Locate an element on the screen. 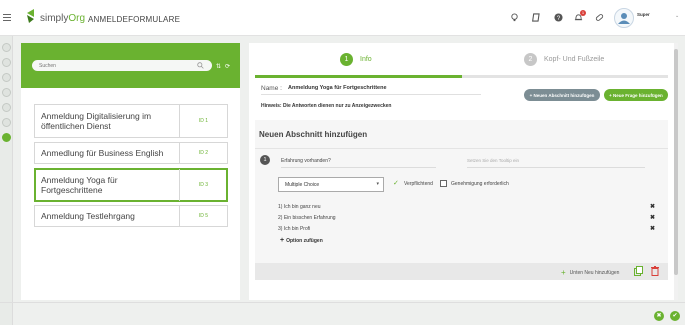 The height and width of the screenshot is (325, 685). avatar is located at coordinates (624, 18).